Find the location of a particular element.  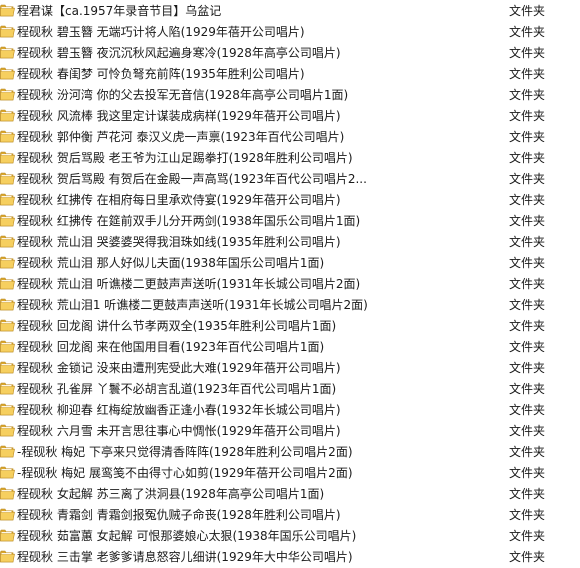

folder-name: 程砚秋 柳迎春 红梅绽放幽香正逢小春(1932年长城公司唱片) is located at coordinates (179, 410).